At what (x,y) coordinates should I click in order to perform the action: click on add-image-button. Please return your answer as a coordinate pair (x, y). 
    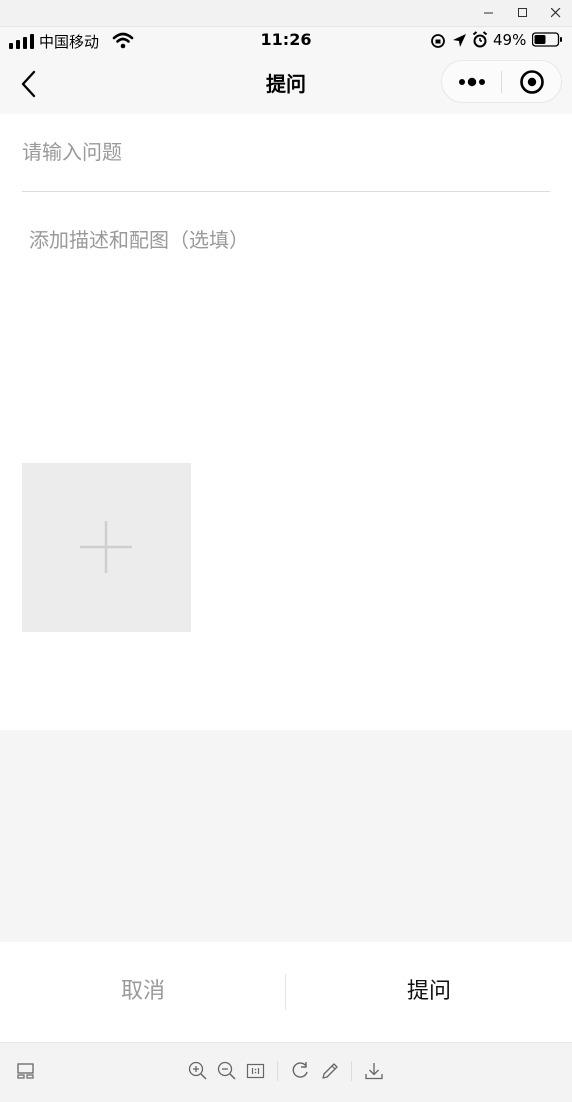
    Looking at the image, I should click on (106, 547).